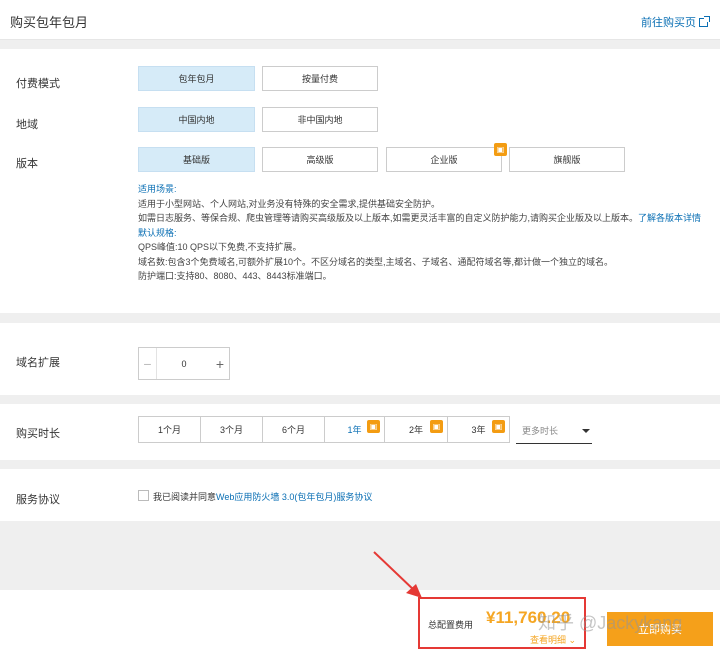 The image size is (720, 657). I want to click on domain-ext-label: 域名扩展, so click(38, 363).